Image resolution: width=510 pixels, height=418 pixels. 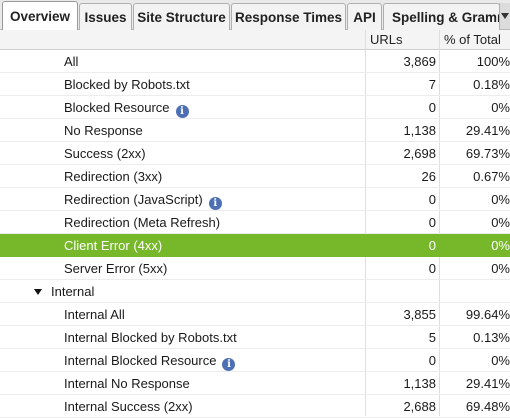 What do you see at coordinates (105, 16) in the screenshot?
I see `tab-issues: Issues` at bounding box center [105, 16].